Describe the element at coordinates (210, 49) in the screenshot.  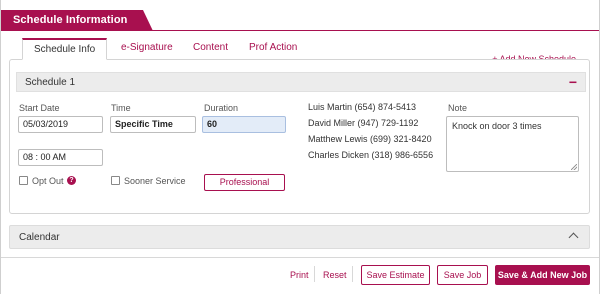
I see `tab-content: Content` at that location.